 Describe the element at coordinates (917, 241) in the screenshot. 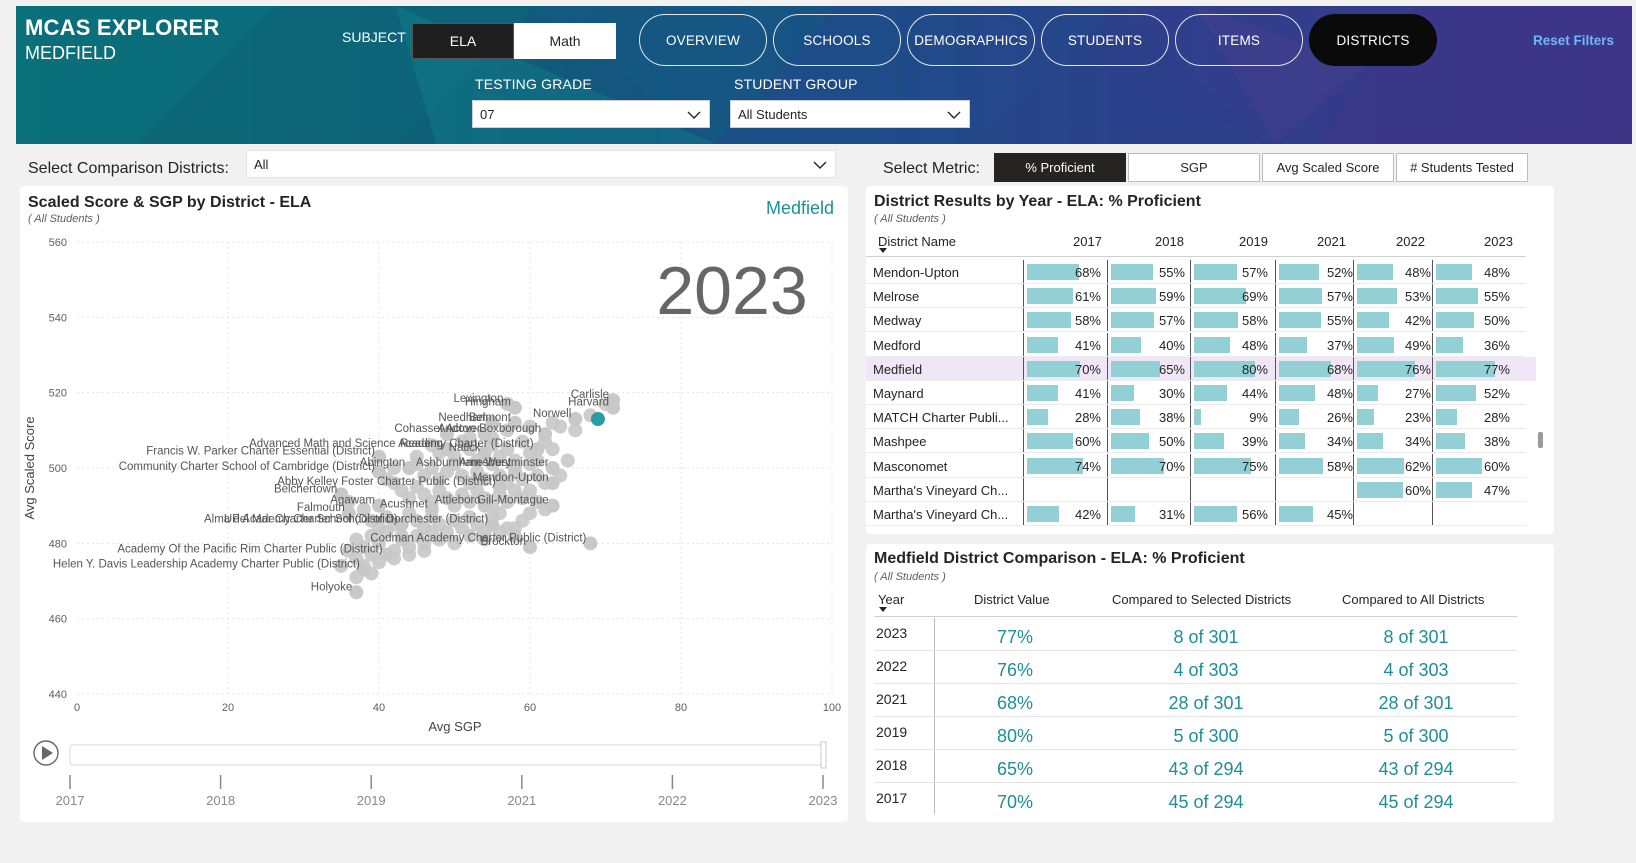

I see `district-name-header: District Name` at that location.